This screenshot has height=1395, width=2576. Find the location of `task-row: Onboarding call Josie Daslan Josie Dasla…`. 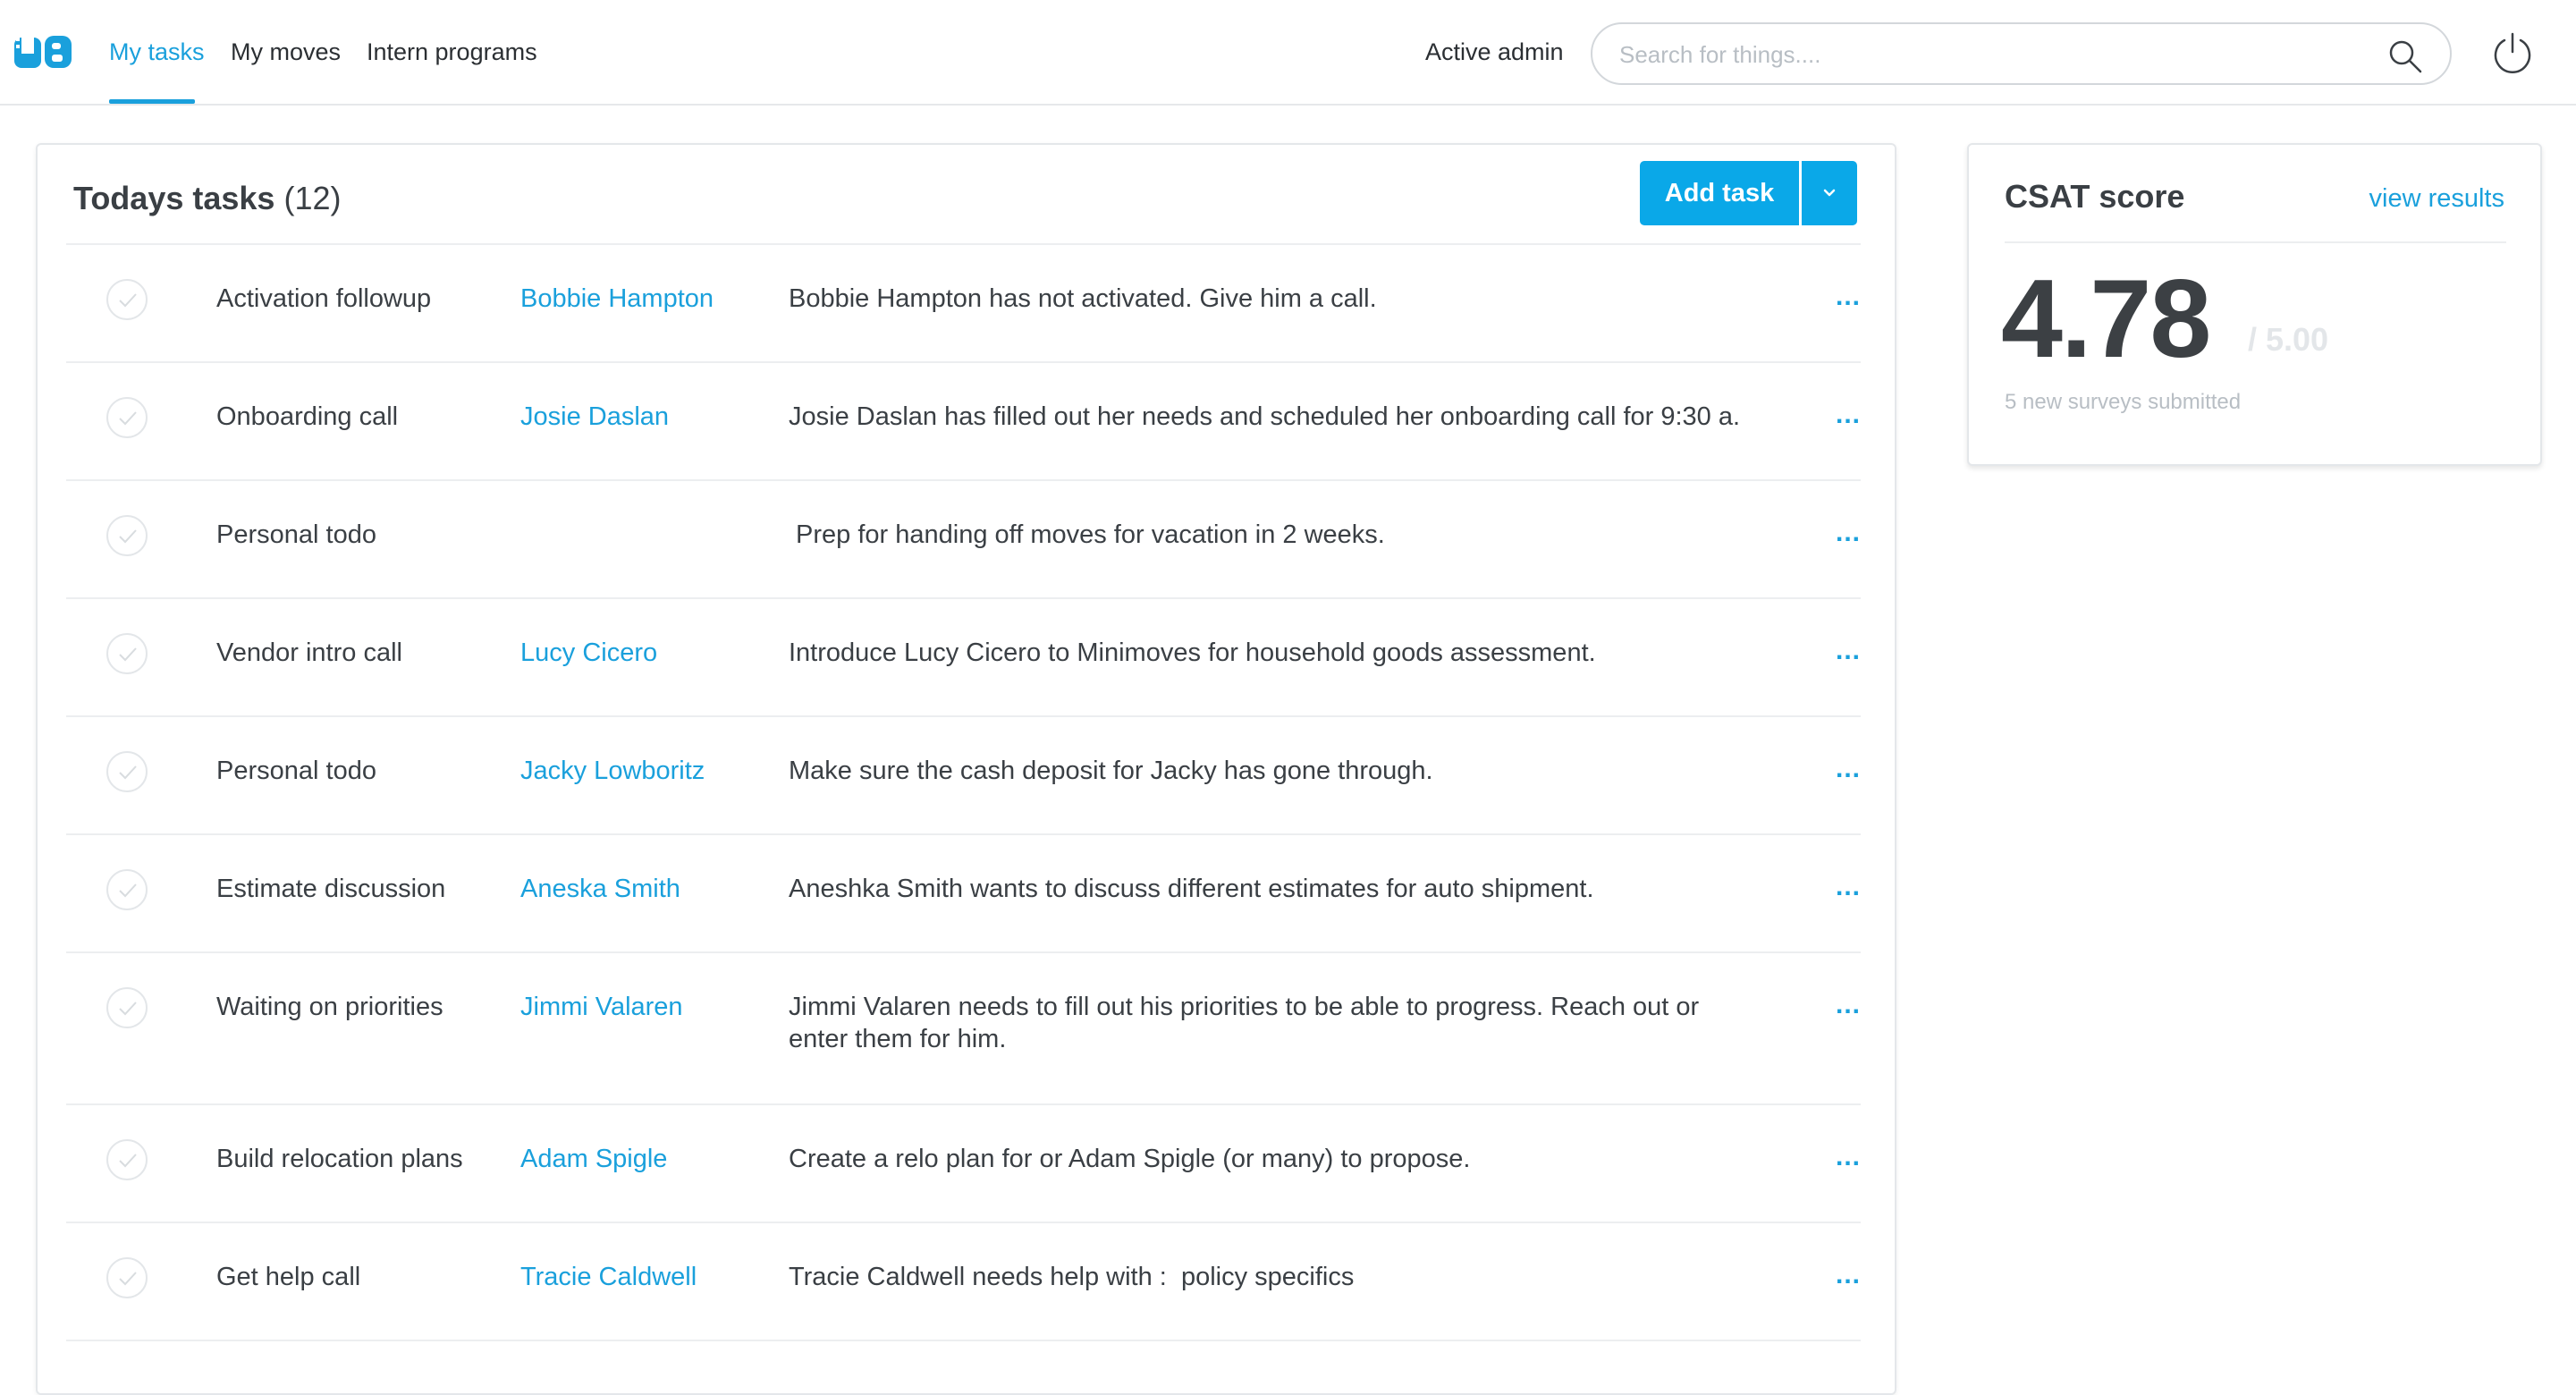

task-row: Onboarding call Josie Daslan Josie Dasla… is located at coordinates (963, 422).